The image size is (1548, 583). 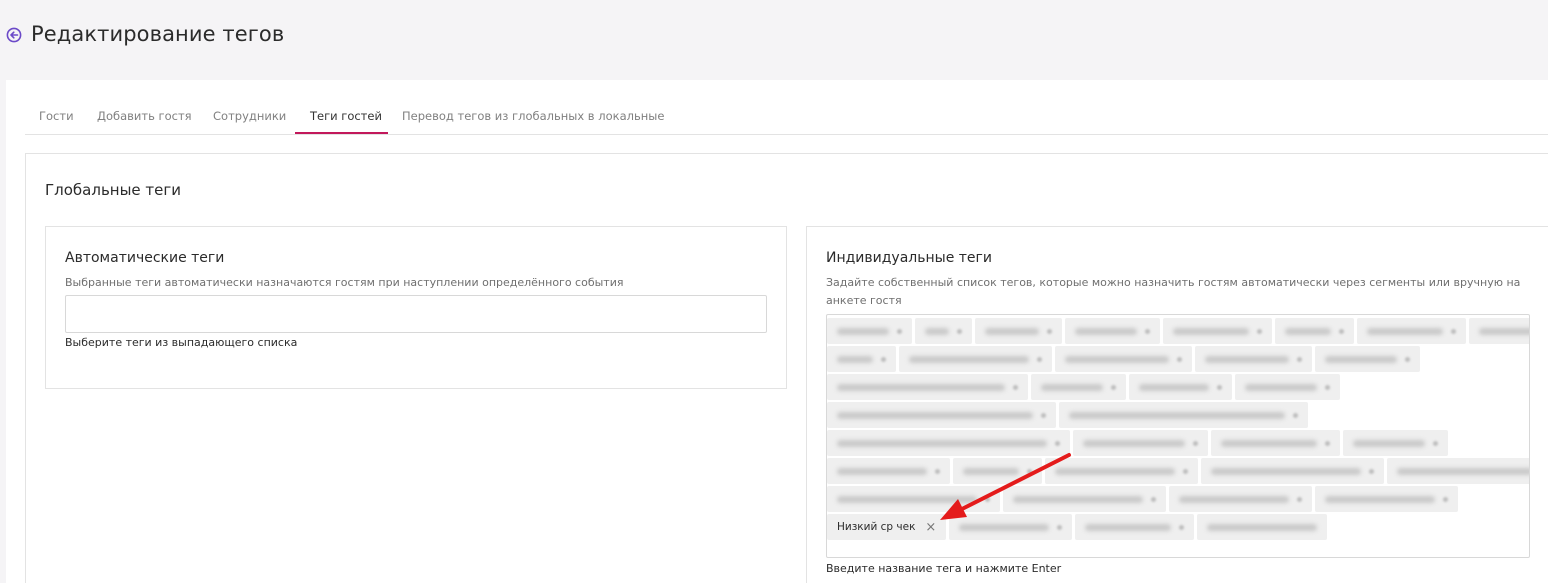 I want to click on page-title: Редактирование тегов, so click(x=158, y=34).